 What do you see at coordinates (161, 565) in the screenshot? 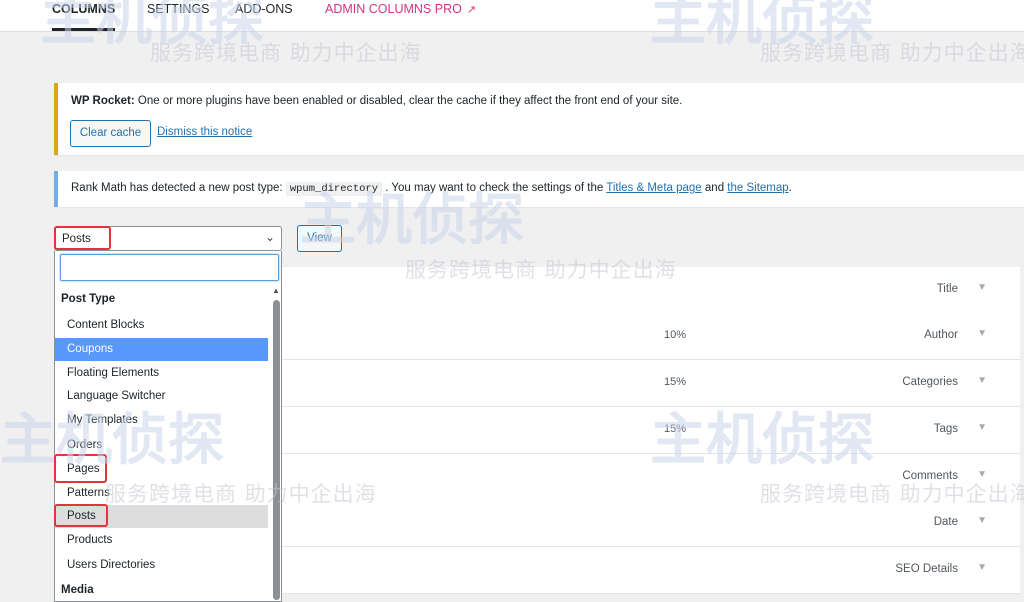
I see `option-users-directories: Users Directories` at bounding box center [161, 565].